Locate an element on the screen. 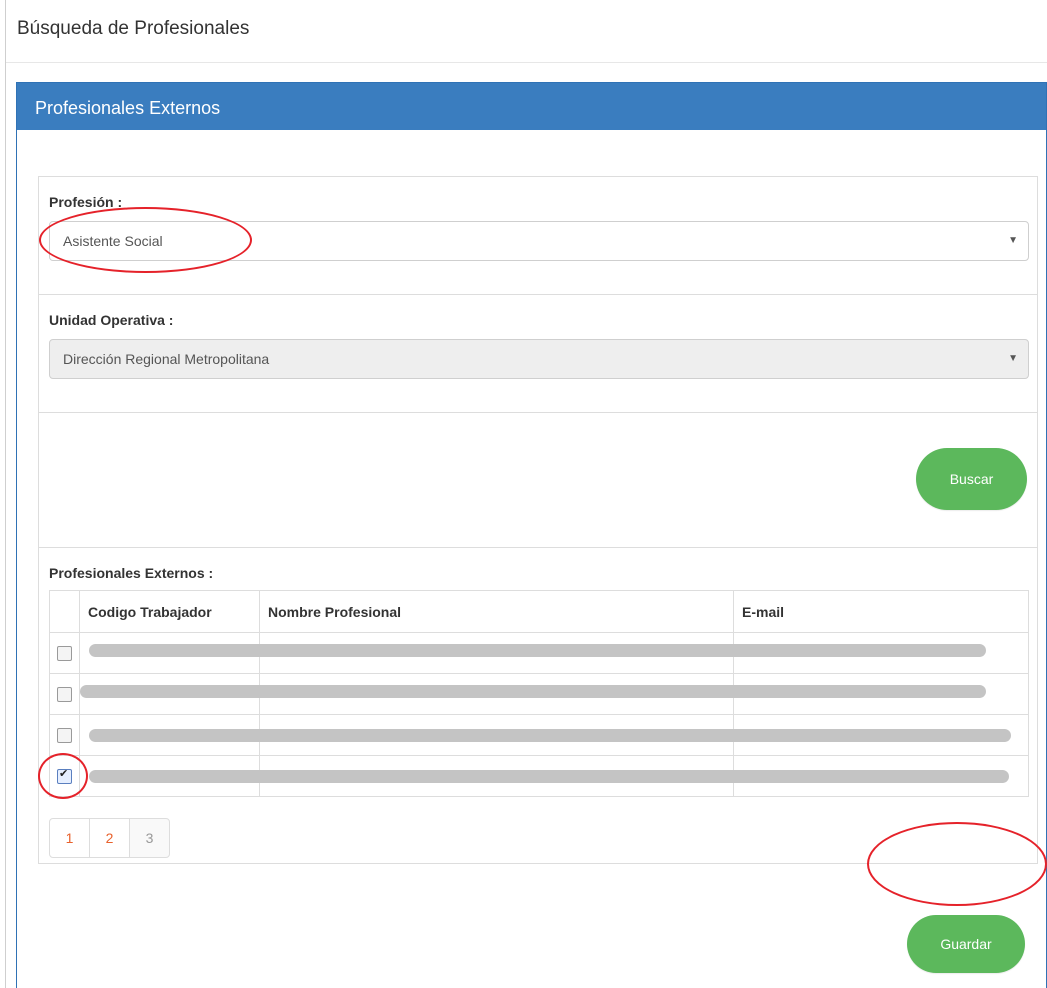 This screenshot has width=1047, height=988. page-title: Búsqueda de Profesionales is located at coordinates (133, 28).